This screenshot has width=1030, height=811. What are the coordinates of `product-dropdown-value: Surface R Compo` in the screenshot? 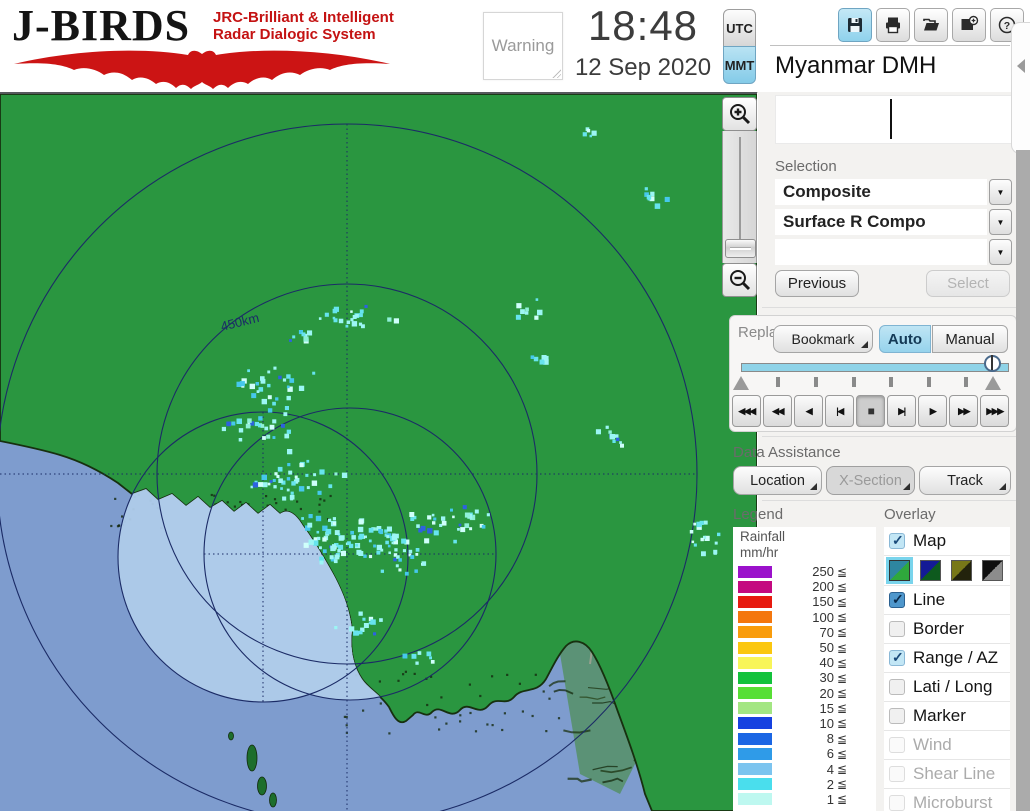 It's located at (881, 222).